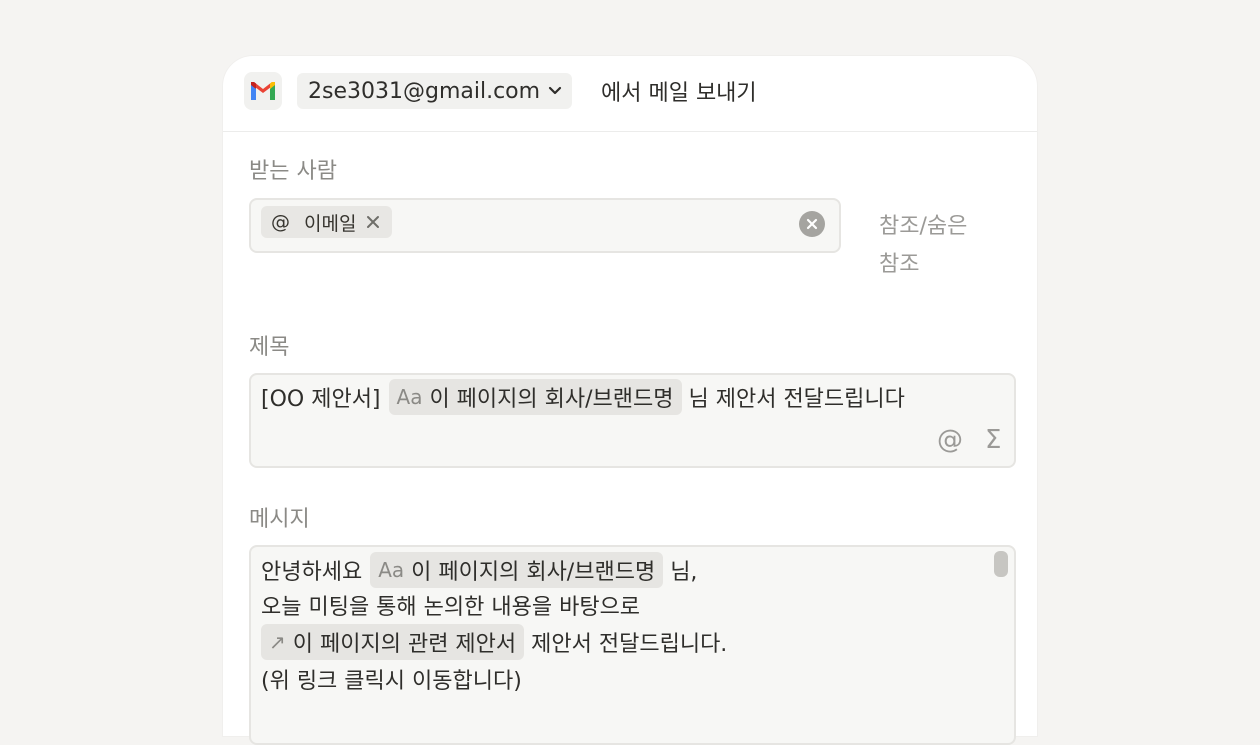  I want to click on account-select: 2se3031@gmail.com, so click(435, 91).